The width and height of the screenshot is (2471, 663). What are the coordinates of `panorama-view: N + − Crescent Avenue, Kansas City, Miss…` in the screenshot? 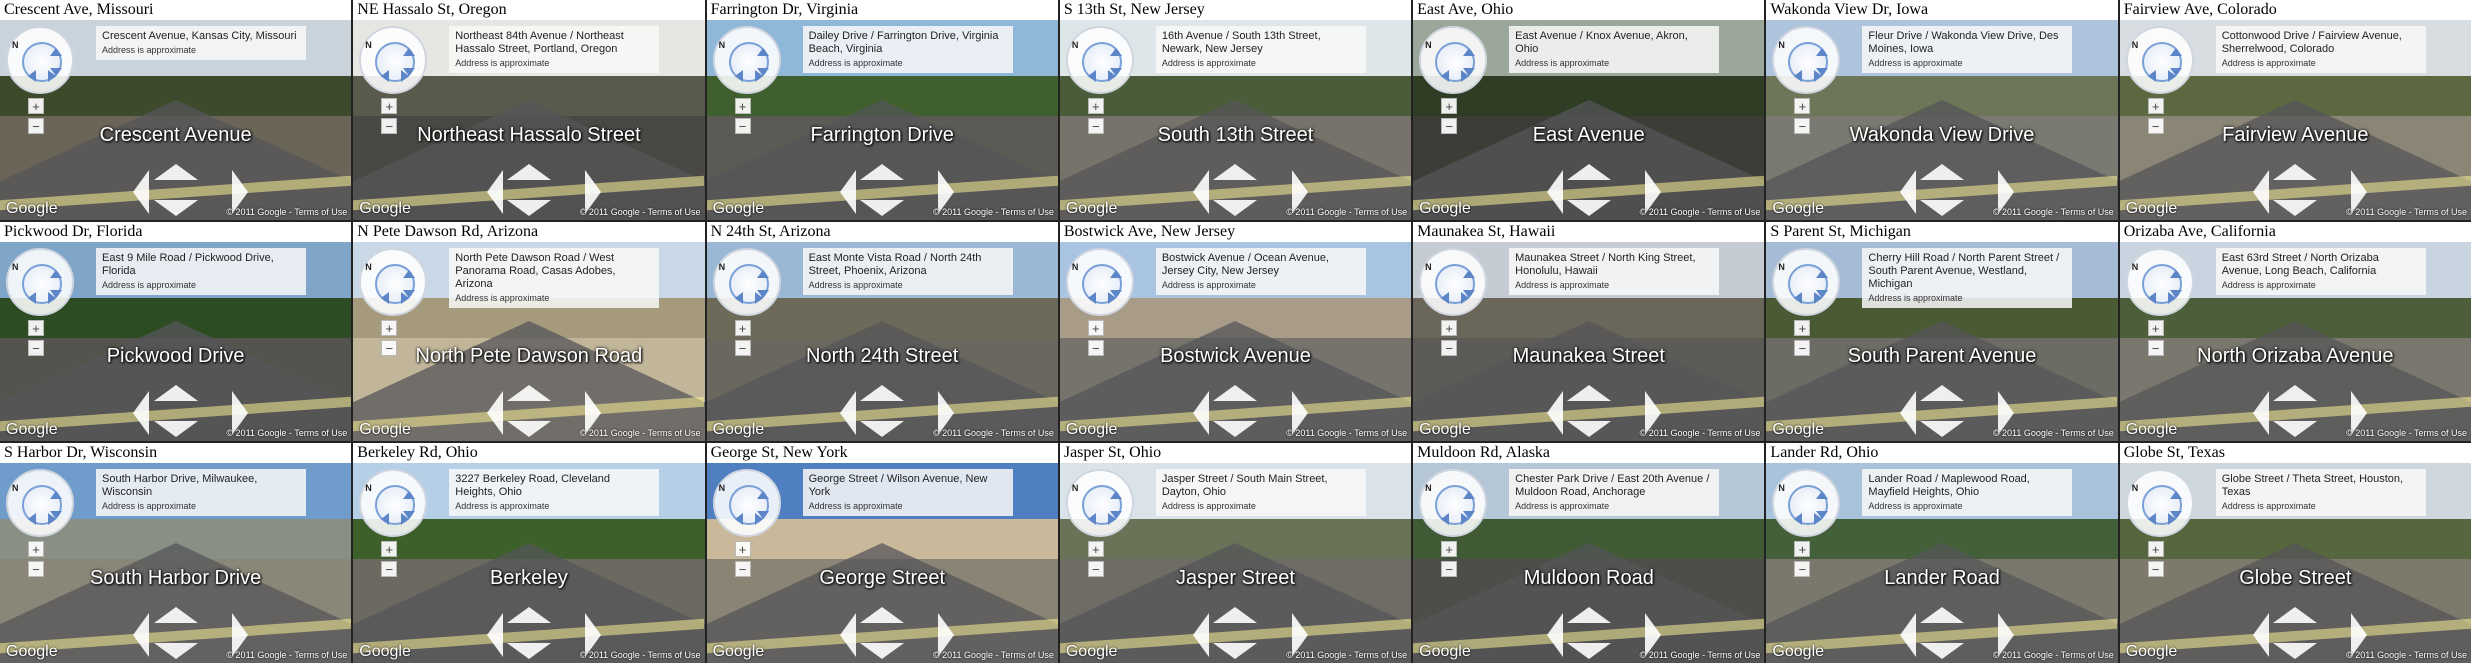 It's located at (176, 120).